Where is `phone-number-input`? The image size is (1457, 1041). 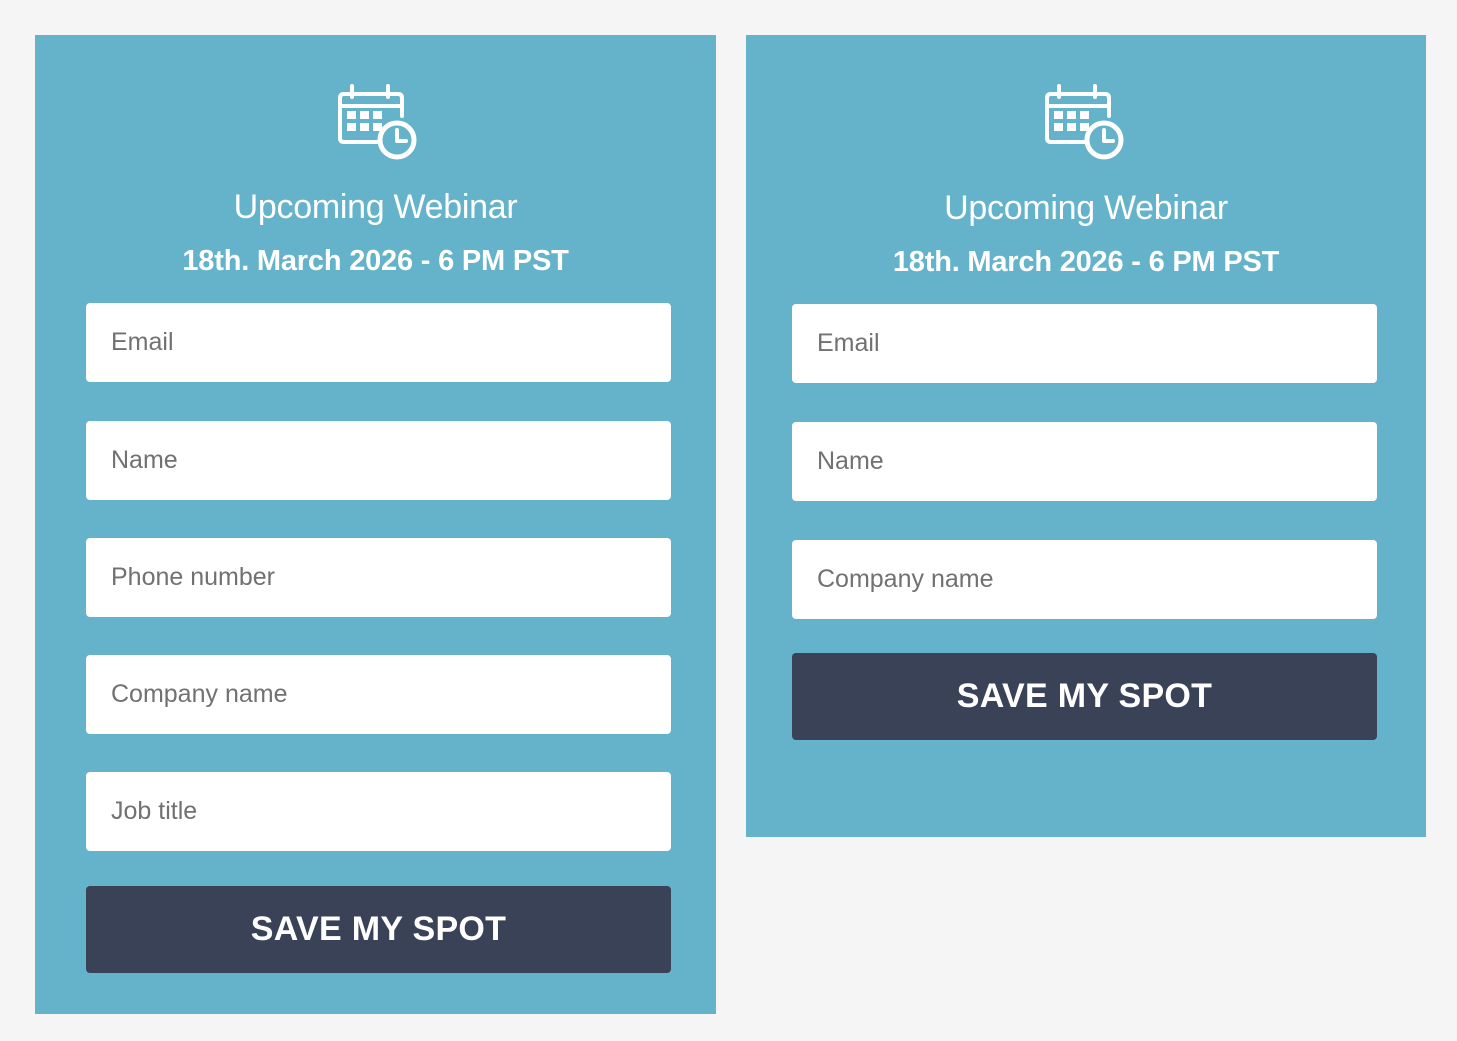 phone-number-input is located at coordinates (378, 577).